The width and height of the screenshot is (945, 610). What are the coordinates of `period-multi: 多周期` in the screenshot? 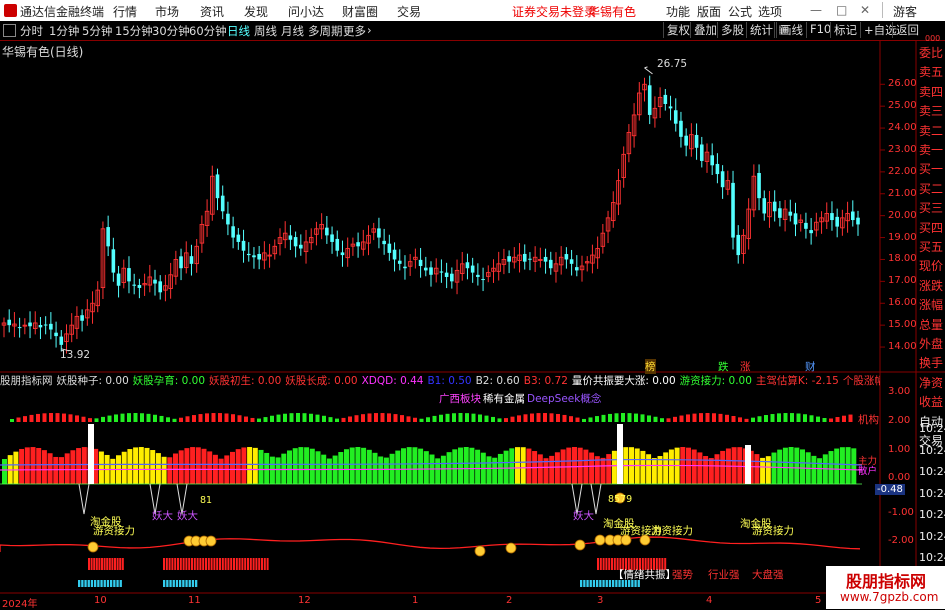 It's located at (325, 31).